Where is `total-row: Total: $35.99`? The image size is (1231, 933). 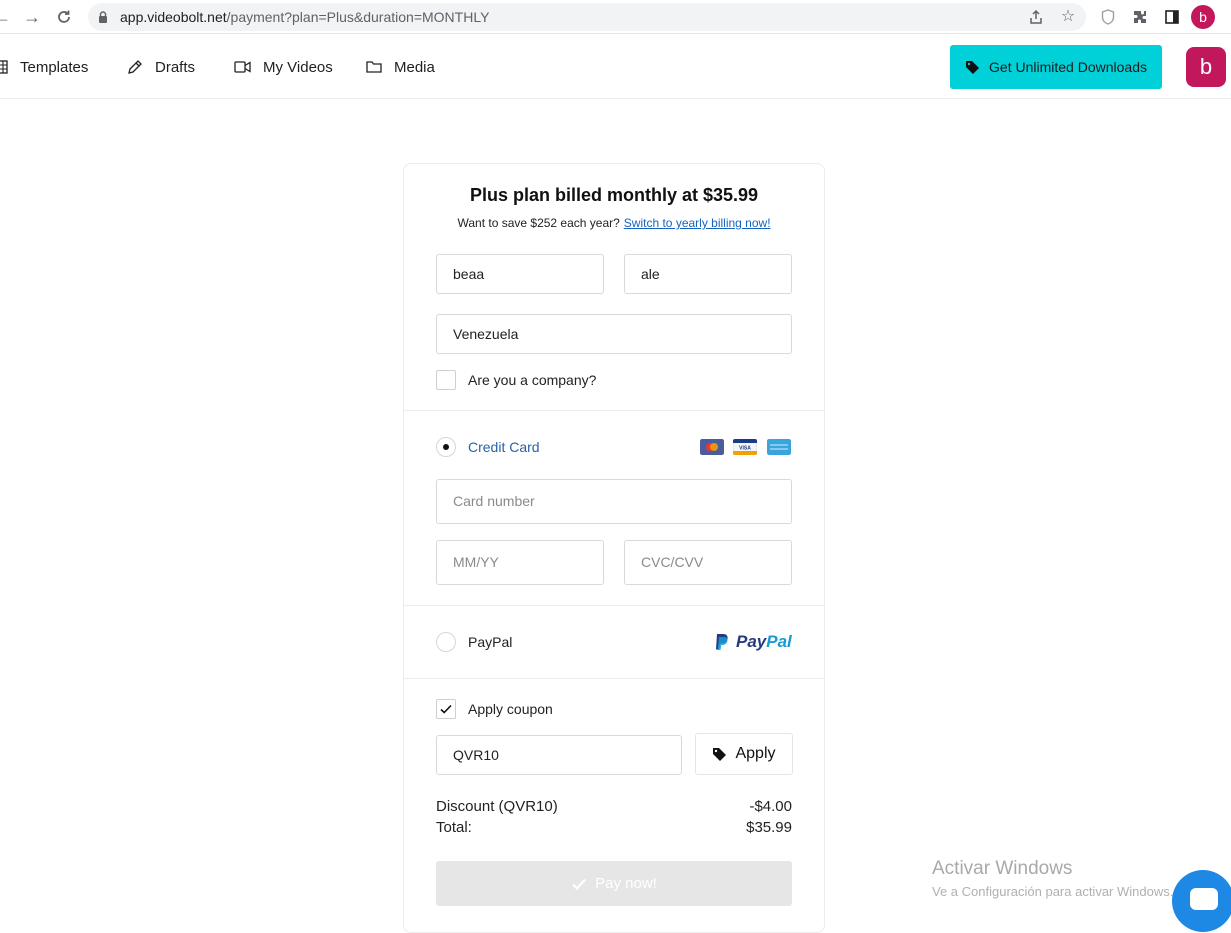 total-row: Total: $35.99 is located at coordinates (614, 827).